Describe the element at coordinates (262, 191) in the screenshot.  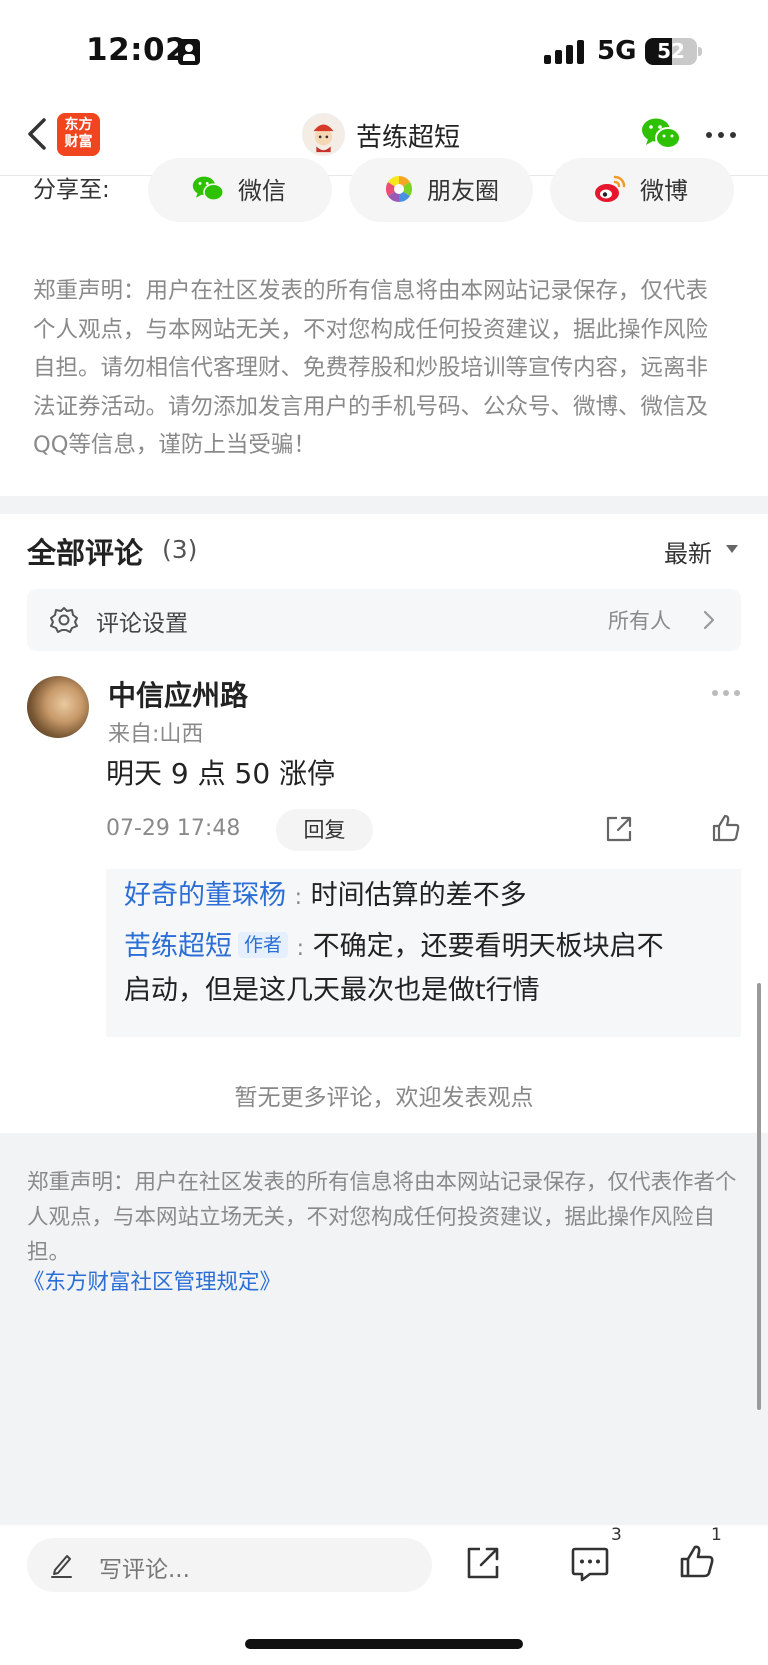
I see `share-wechat-label: 微信` at that location.